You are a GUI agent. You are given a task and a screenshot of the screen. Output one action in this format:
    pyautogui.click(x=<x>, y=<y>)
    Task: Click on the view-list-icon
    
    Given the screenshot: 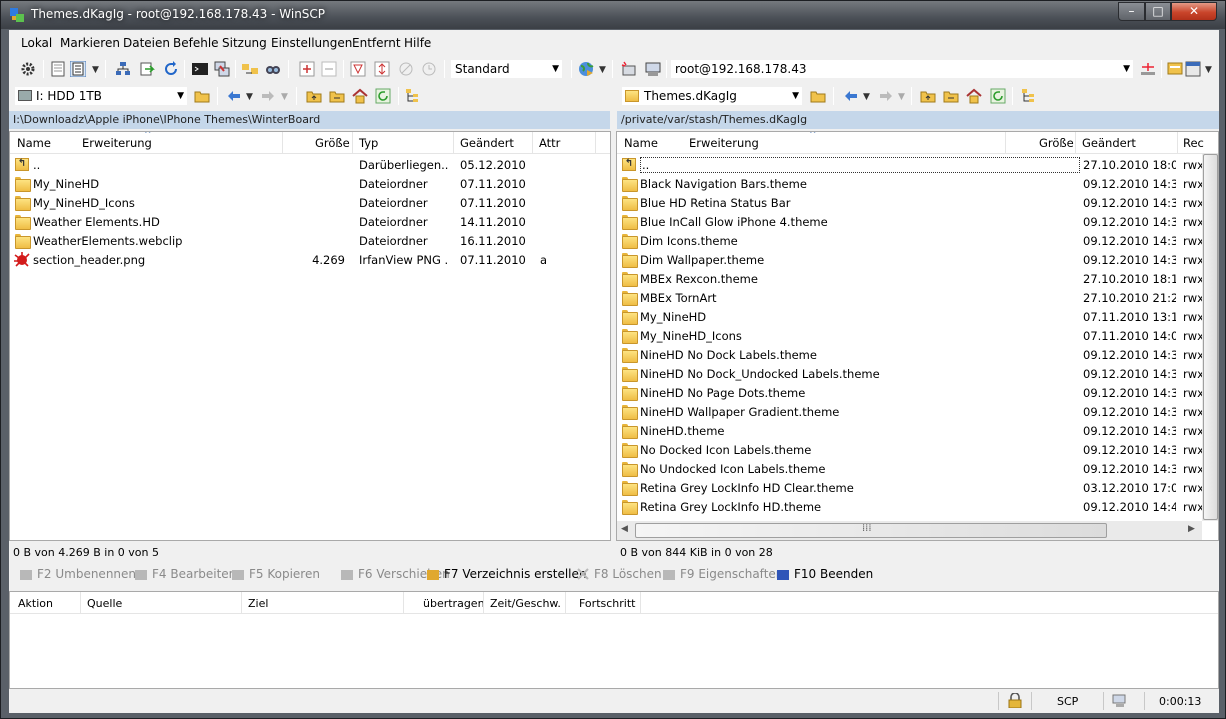 What is the action you would take?
    pyautogui.click(x=58, y=69)
    